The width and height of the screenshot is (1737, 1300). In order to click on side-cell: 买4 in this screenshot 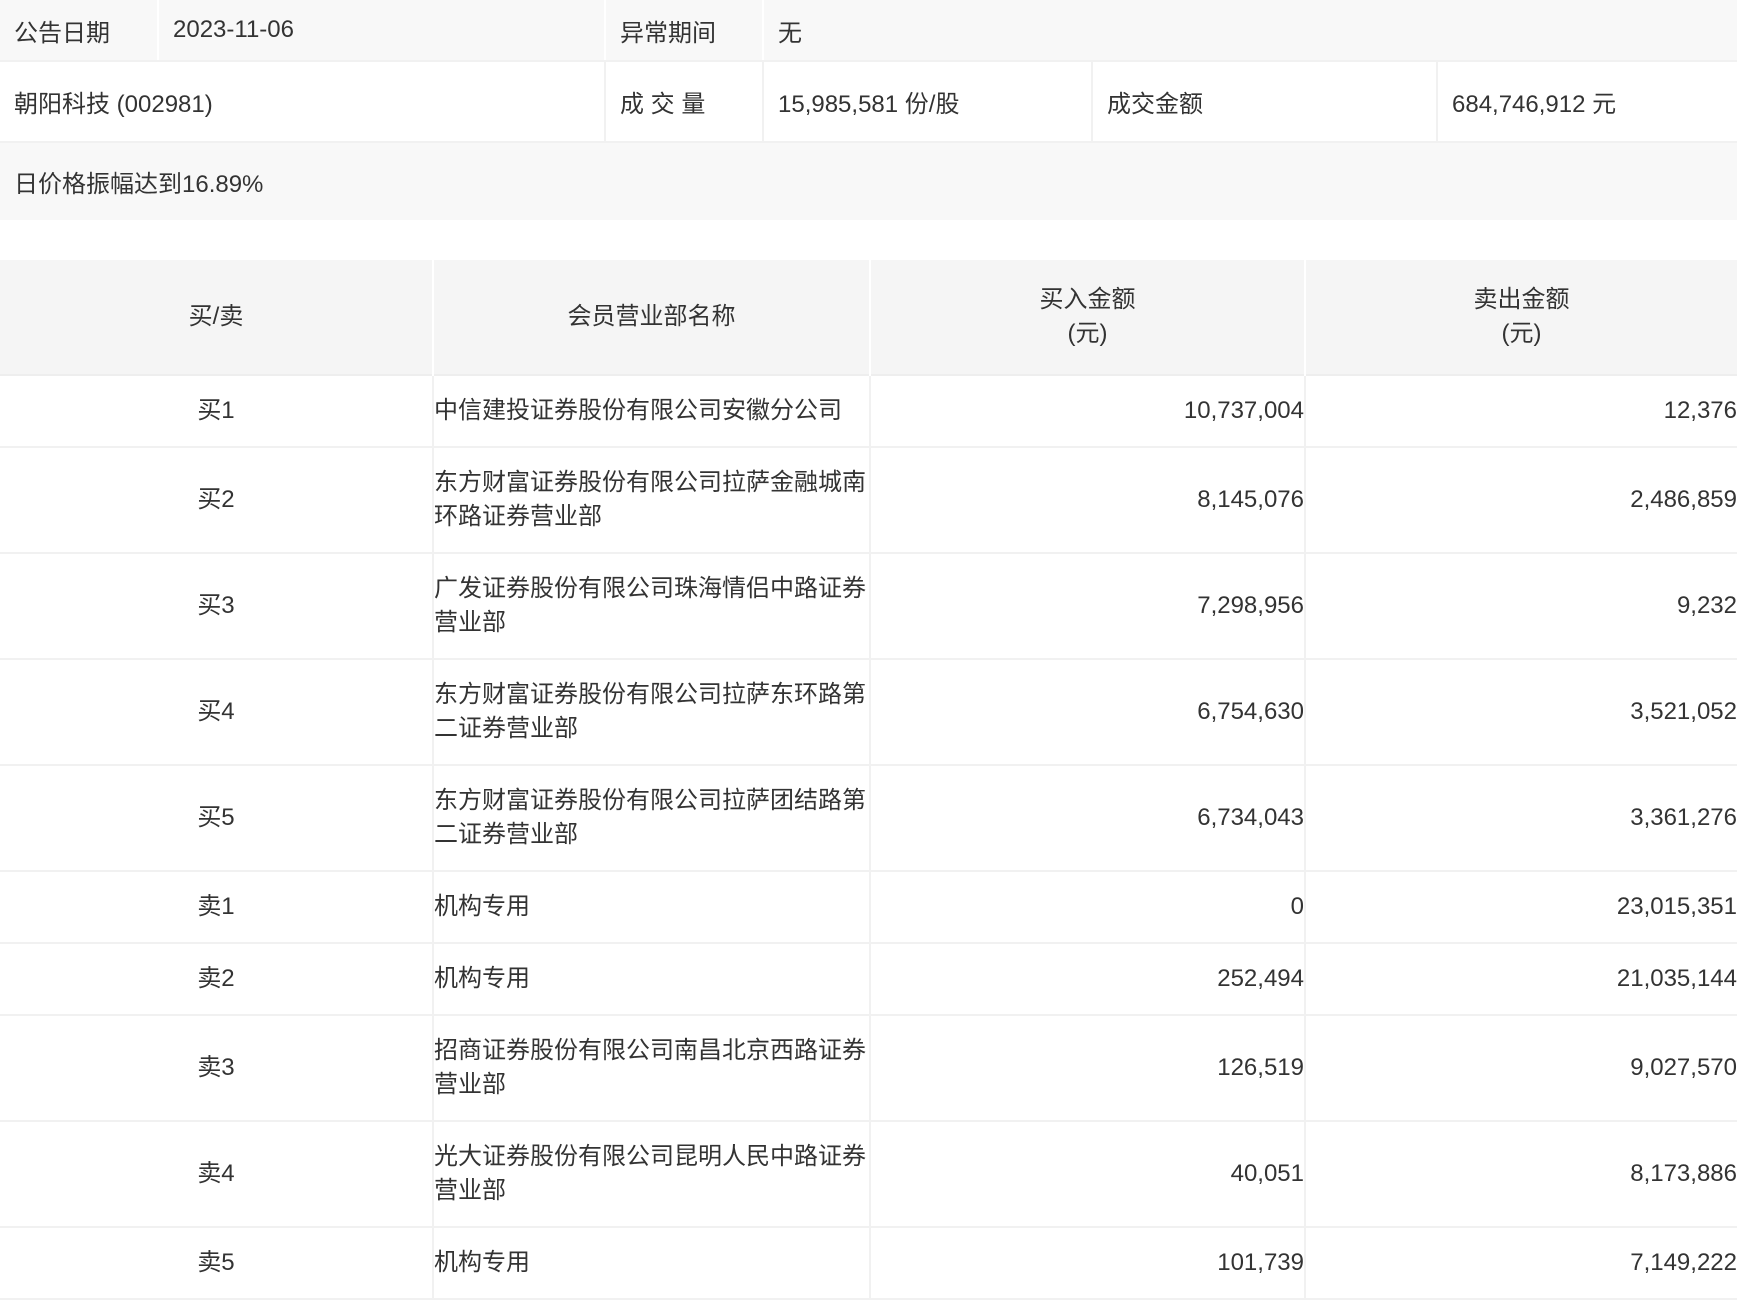, I will do `click(216, 711)`.